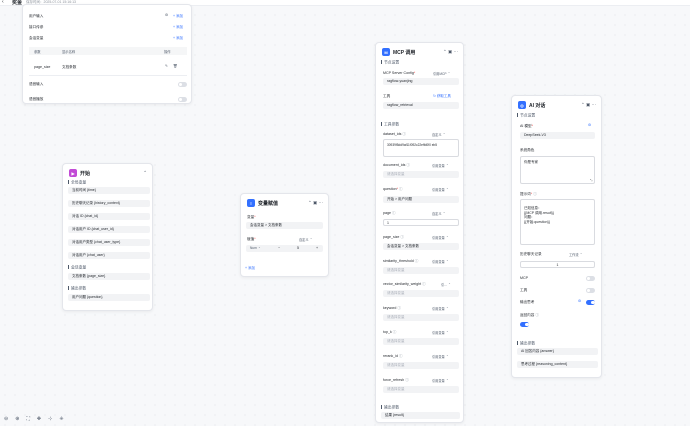 This screenshot has height=426, width=690. Describe the element at coordinates (527, 150) in the screenshot. I see `role-label: 系统角色` at that location.